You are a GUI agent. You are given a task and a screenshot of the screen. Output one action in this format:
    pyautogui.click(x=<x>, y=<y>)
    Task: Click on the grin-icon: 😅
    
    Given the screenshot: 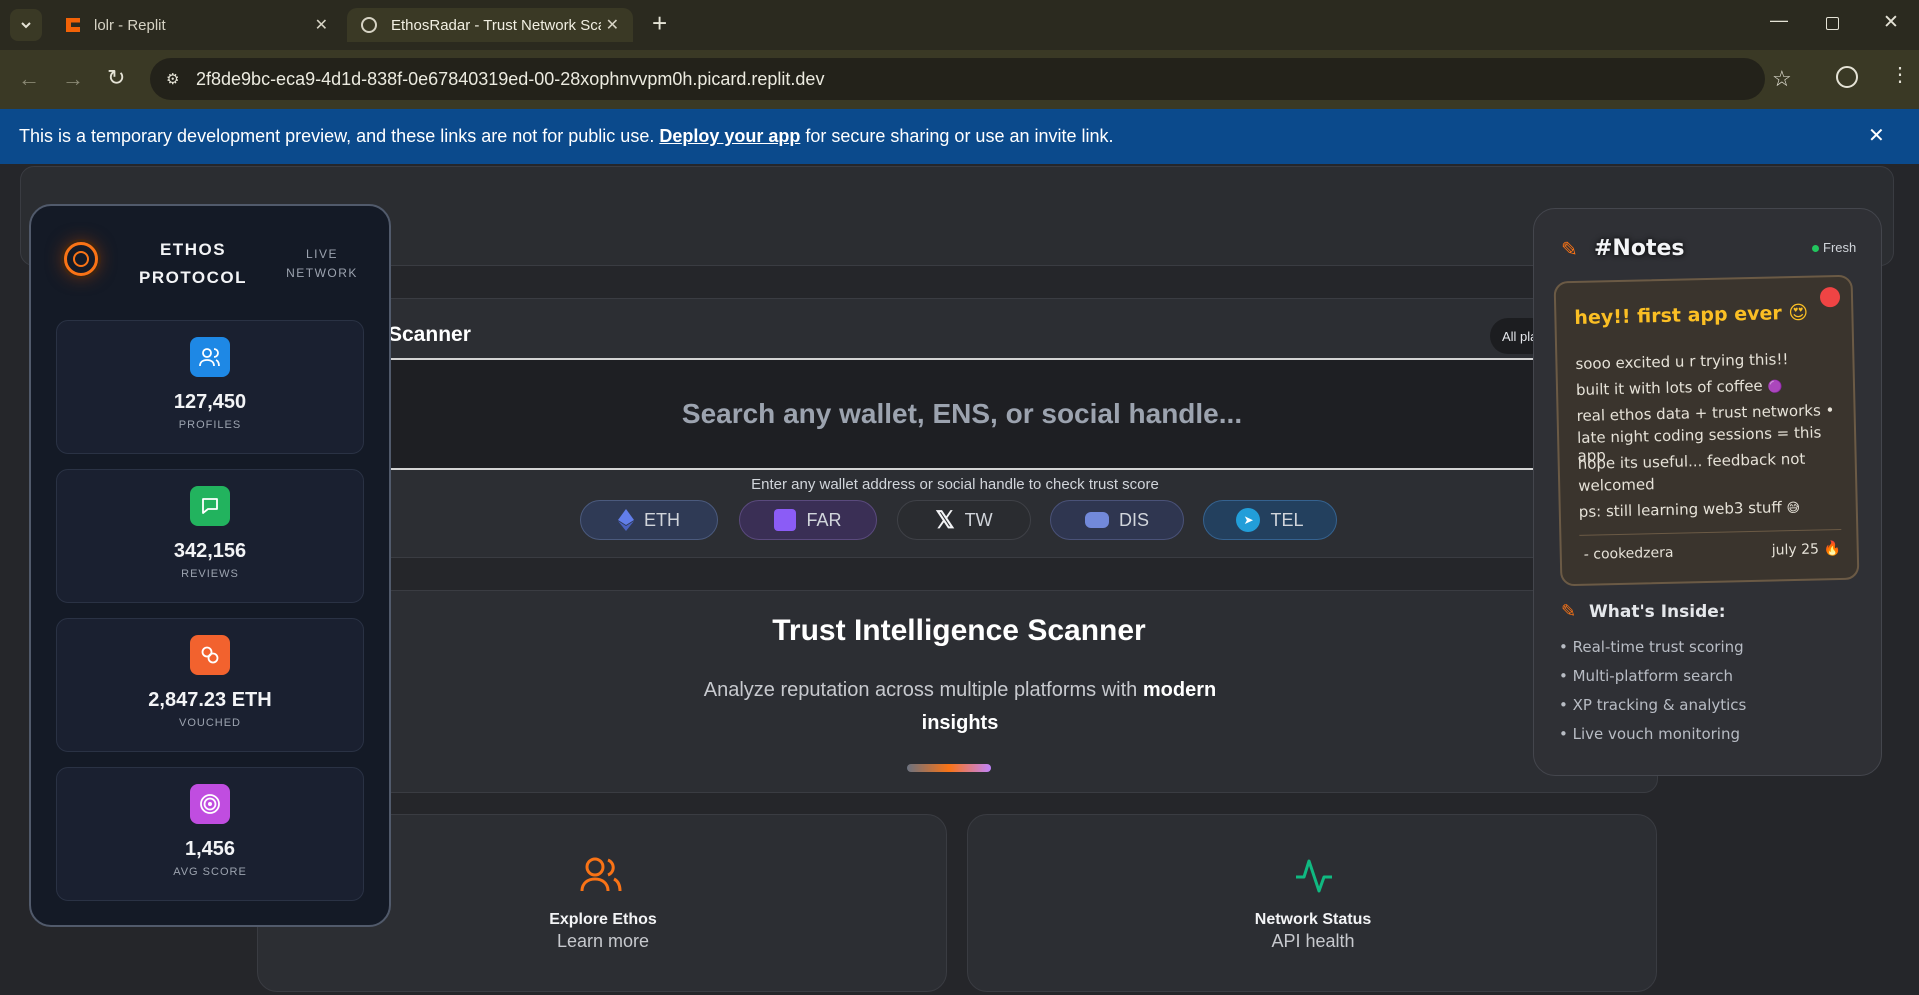 What is the action you would take?
    pyautogui.click(x=1793, y=508)
    